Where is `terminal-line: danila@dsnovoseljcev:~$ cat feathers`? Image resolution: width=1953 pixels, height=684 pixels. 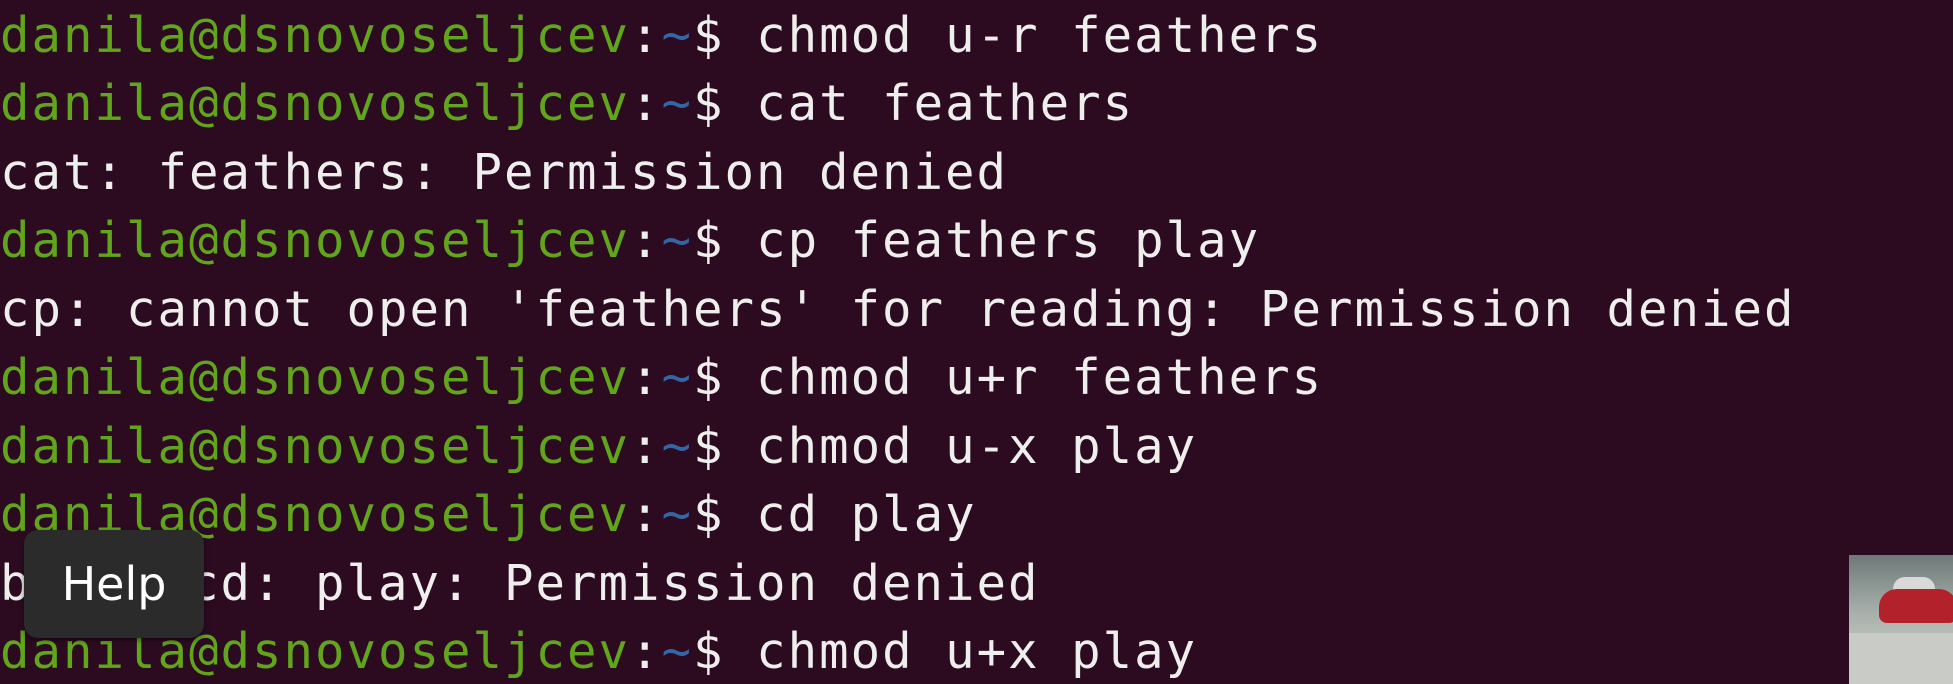
terminal-line: danila@dsnovoseljcev:~$ cat feathers is located at coordinates (567, 104).